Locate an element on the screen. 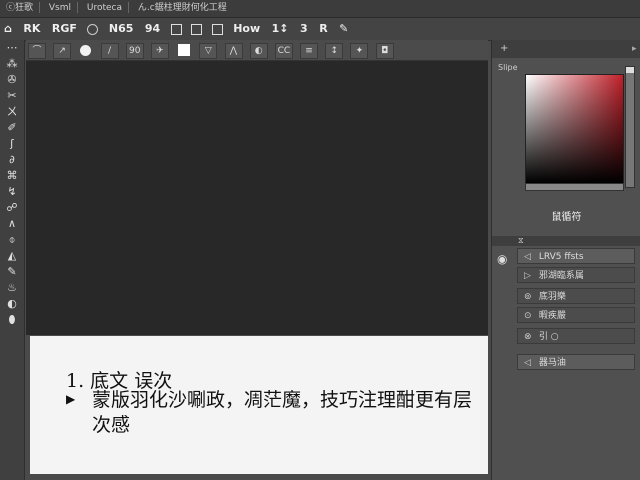  property-item-2: ▷ 邪湖臨系属 is located at coordinates (576, 275).